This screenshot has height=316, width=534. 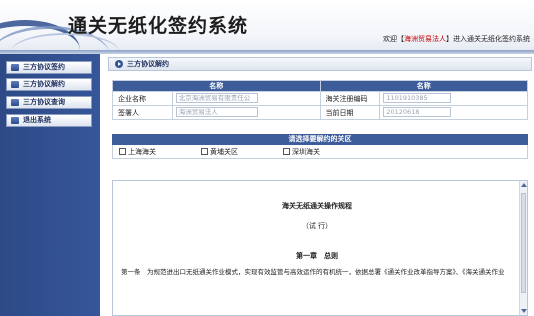 I want to click on sidebar-item-query: 三方协议查询, so click(x=49, y=102).